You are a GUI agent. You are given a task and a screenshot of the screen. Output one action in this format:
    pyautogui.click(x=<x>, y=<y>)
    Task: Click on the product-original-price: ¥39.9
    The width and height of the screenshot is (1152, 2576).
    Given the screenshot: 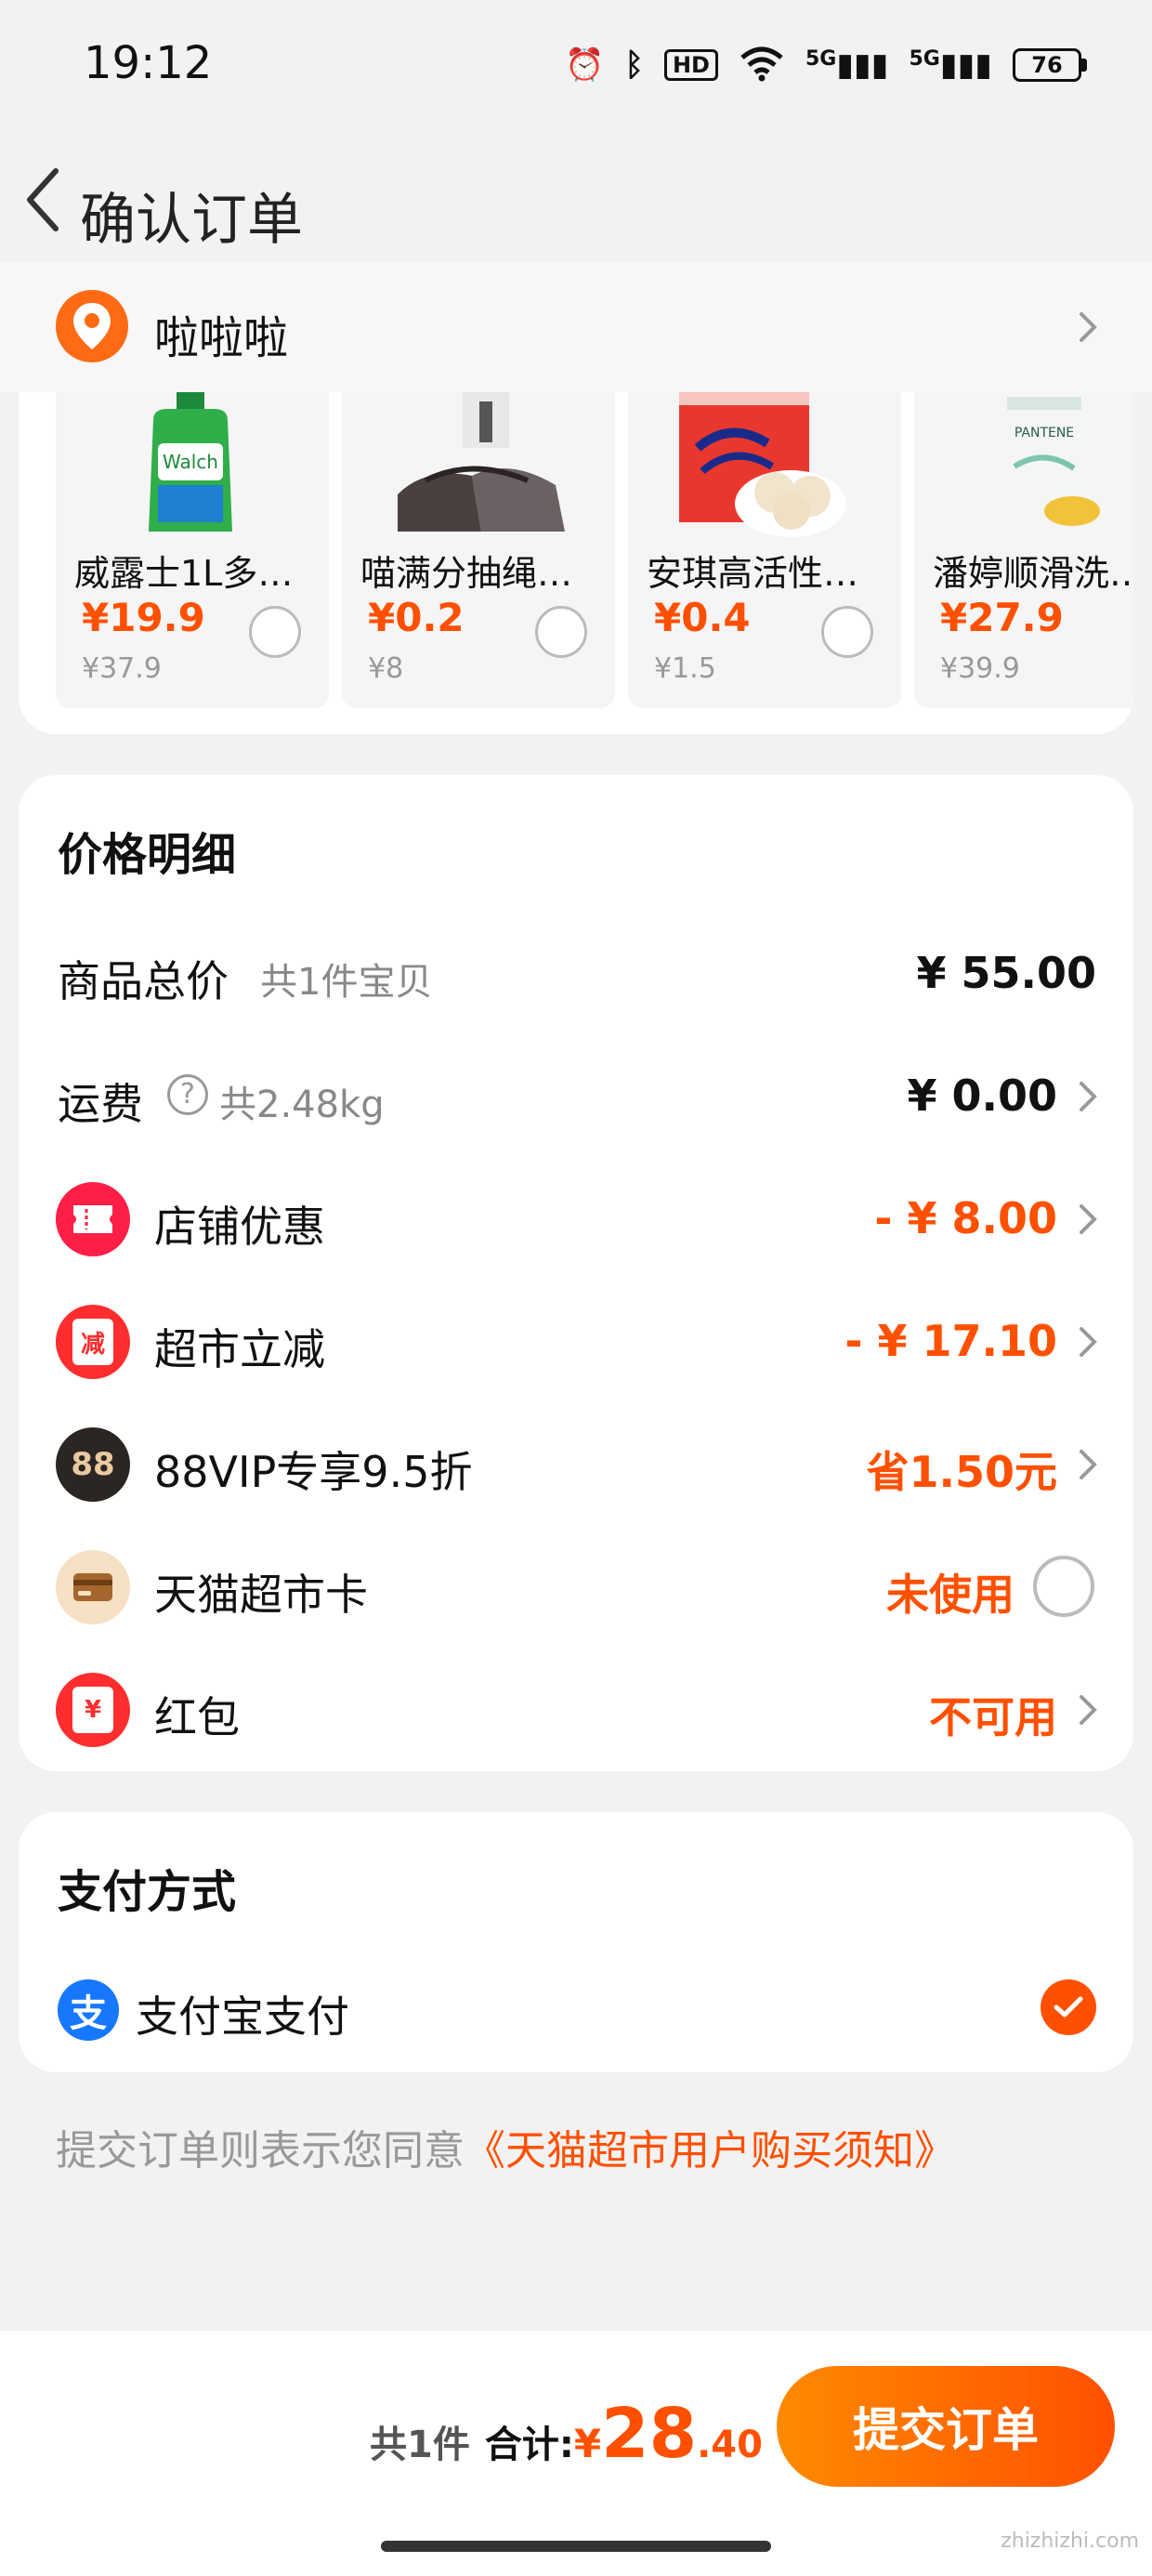 What is the action you would take?
    pyautogui.click(x=980, y=668)
    